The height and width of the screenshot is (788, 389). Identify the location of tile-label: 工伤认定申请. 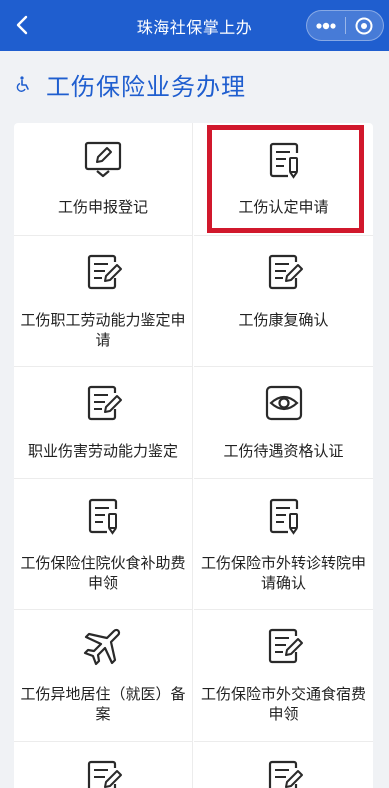
(283, 207).